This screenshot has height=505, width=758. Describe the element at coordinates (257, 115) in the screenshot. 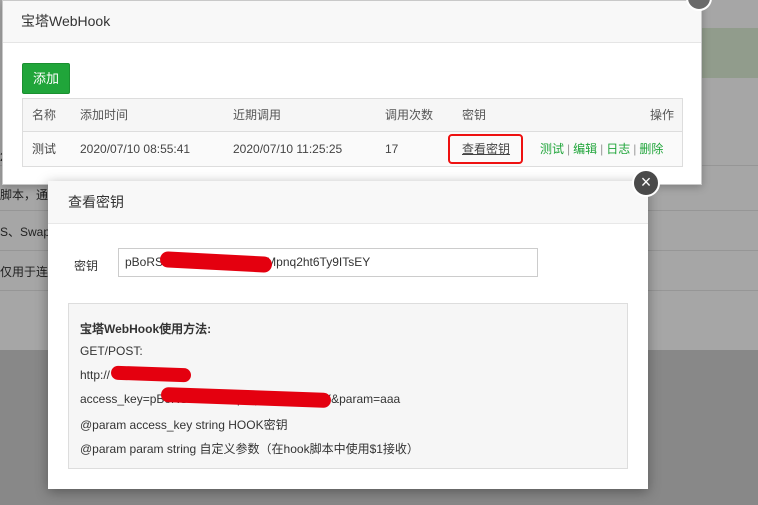

I see `column-header-last-call: 近期调用` at that location.